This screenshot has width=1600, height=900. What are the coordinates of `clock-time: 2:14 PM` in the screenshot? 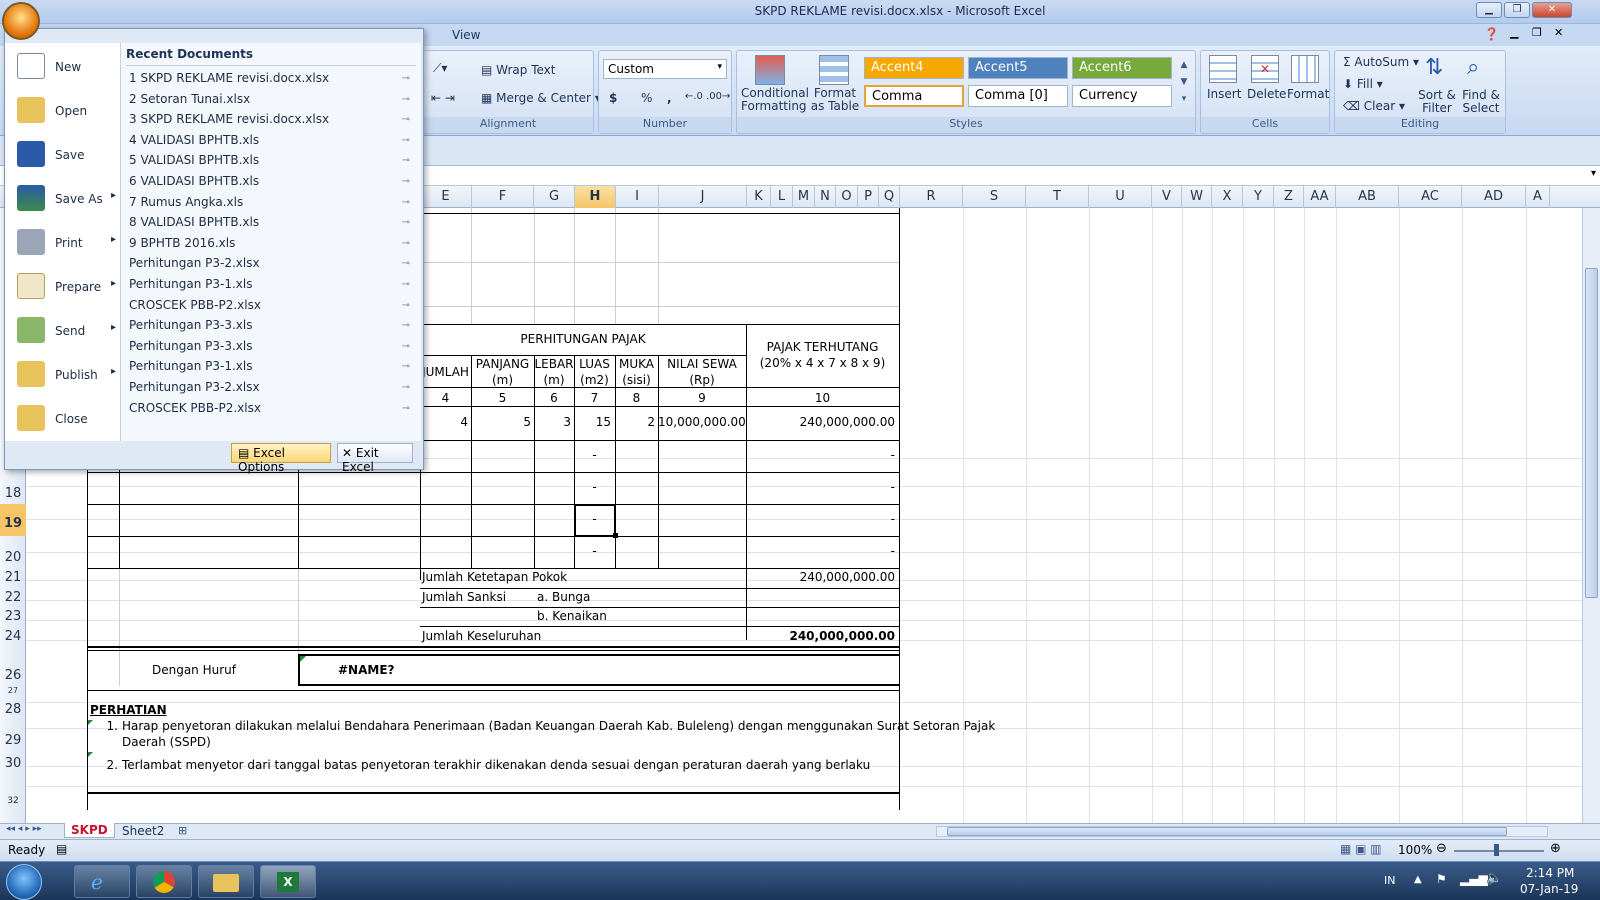 It's located at (1550, 873).